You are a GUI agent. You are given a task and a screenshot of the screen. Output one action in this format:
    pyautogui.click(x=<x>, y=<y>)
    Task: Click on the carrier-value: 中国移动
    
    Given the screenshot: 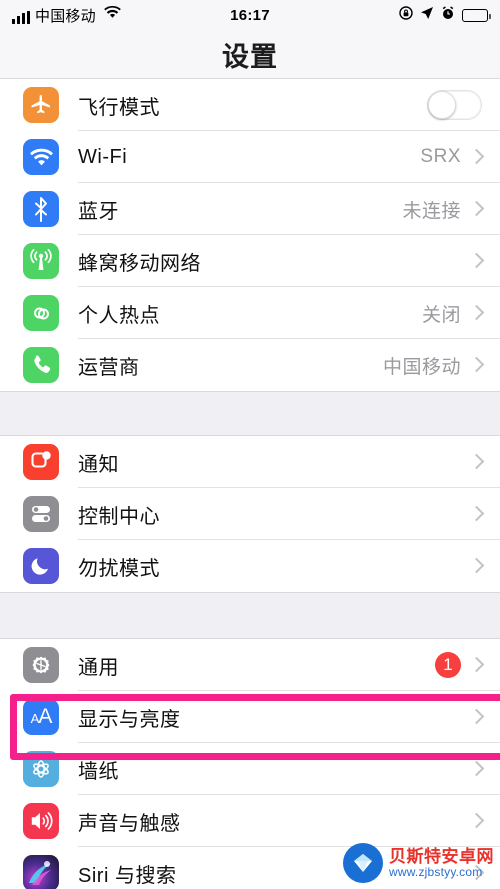 What is the action you would take?
    pyautogui.click(x=421, y=367)
    